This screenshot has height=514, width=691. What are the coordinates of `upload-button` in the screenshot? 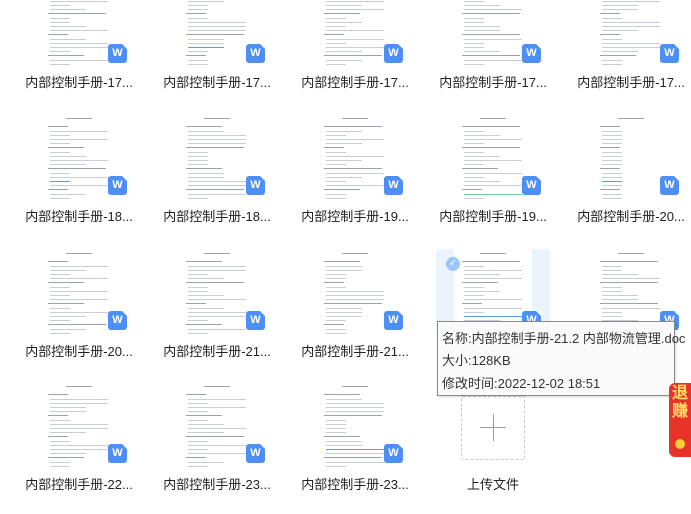 It's located at (493, 428).